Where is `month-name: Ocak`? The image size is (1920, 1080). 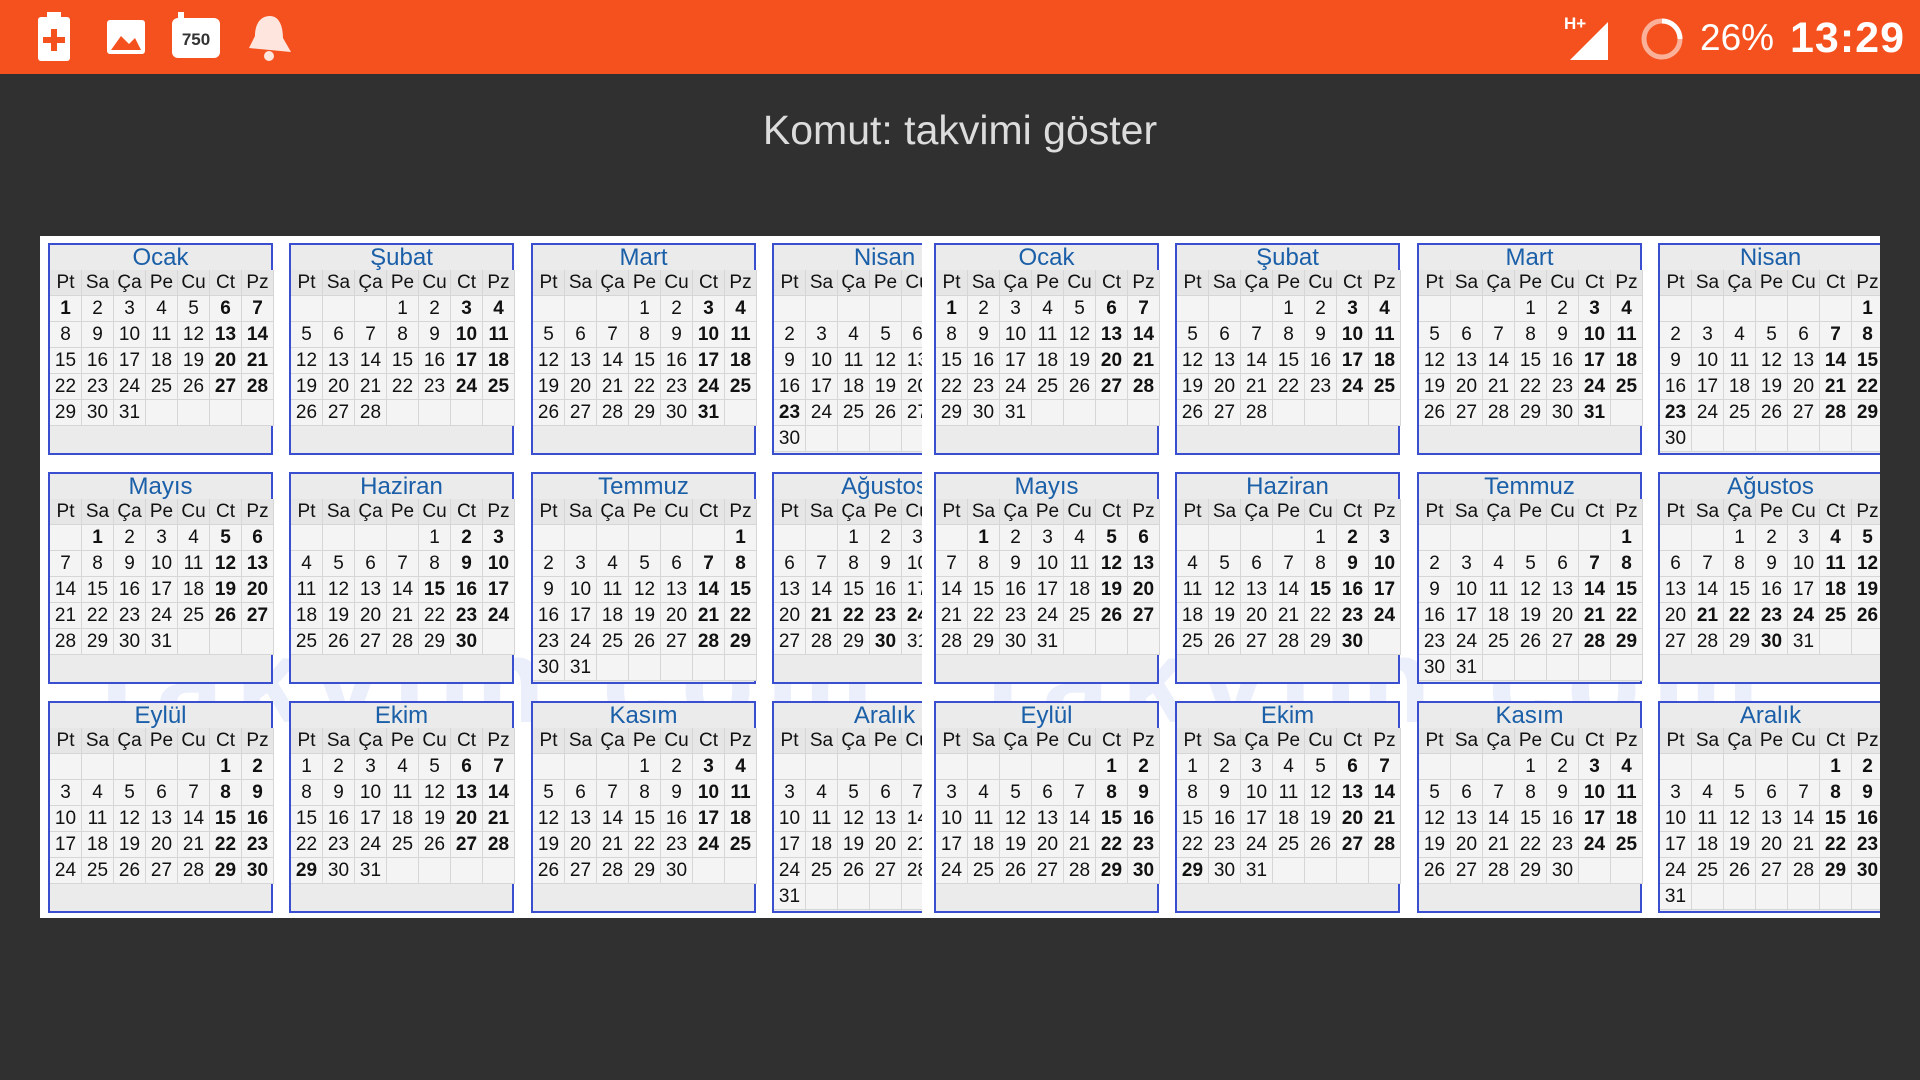
month-name: Ocak is located at coordinates (160, 257).